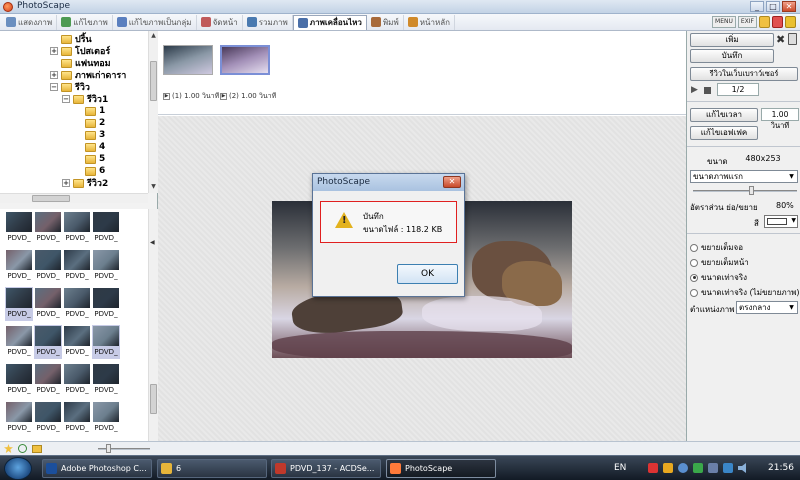  I want to click on fit-option-radio: ขนาดเท่าจริง (ไม่ขยายภาพ), so click(744, 292).